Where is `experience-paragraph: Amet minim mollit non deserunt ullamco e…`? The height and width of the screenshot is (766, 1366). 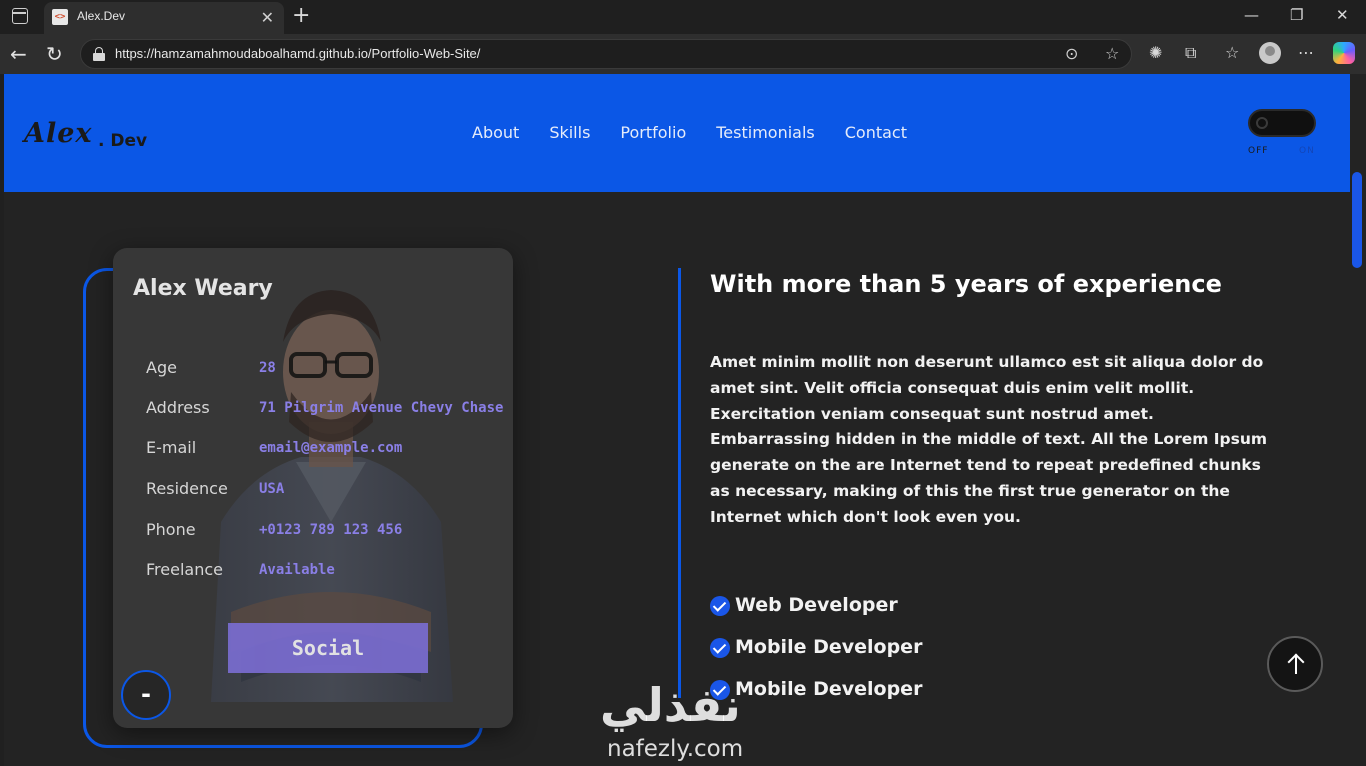
experience-paragraph: Amet minim mollit non deserunt ullamco e… is located at coordinates (989, 439).